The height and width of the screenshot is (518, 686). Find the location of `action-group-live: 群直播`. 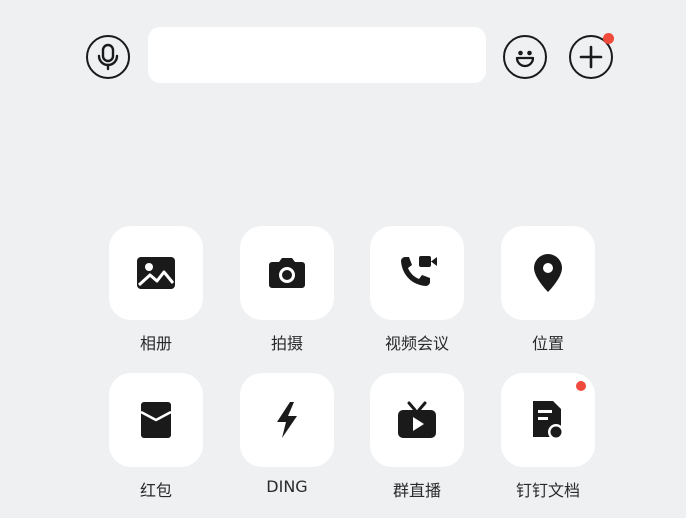

action-group-live: 群直播 is located at coordinates (417, 438).